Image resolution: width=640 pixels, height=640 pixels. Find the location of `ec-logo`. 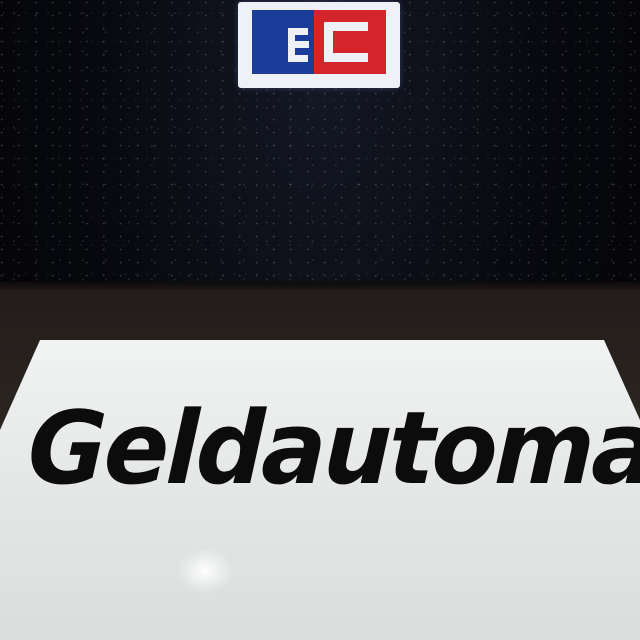

ec-logo is located at coordinates (319, 45).